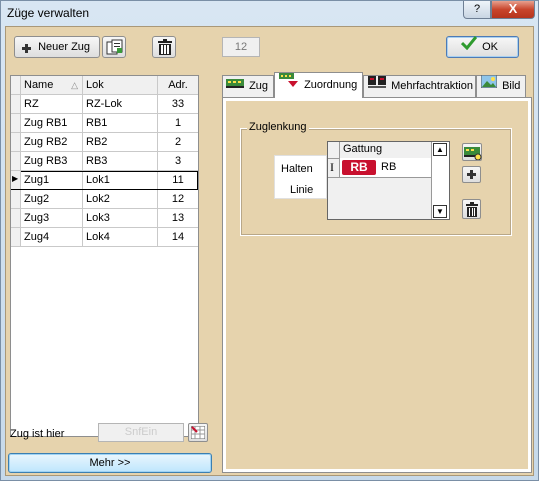  I want to click on vertical-scrollbar: ▲ ▼, so click(440, 180).